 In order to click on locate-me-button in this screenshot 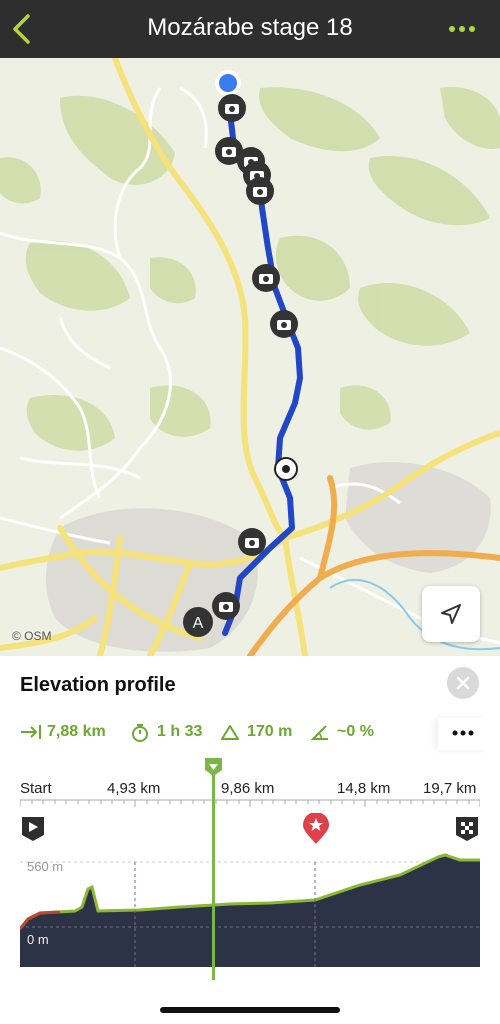, I will do `click(451, 614)`.